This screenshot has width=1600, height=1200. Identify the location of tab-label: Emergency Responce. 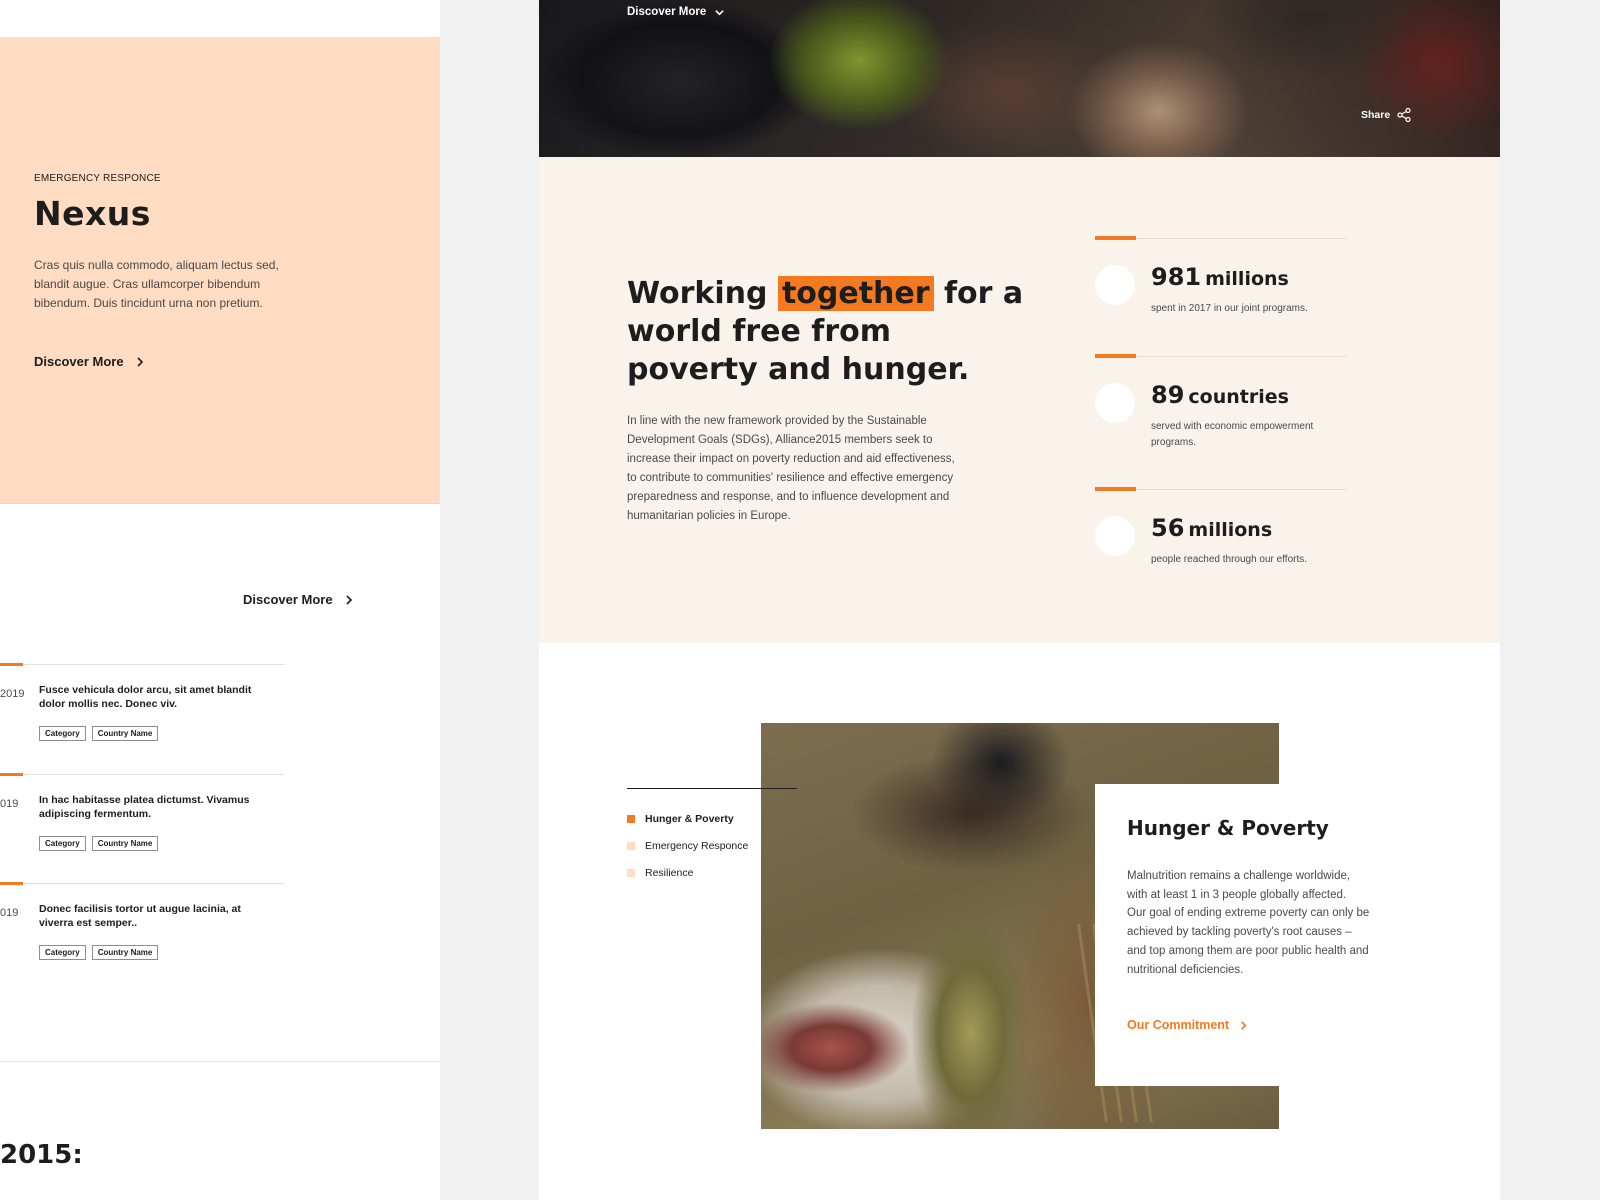
(697, 846).